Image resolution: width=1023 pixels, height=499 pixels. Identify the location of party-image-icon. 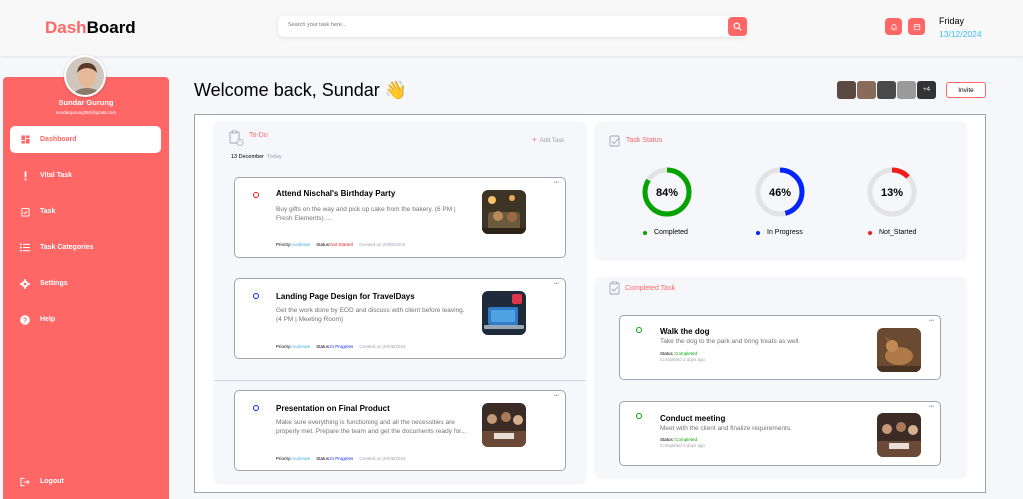
(504, 212).